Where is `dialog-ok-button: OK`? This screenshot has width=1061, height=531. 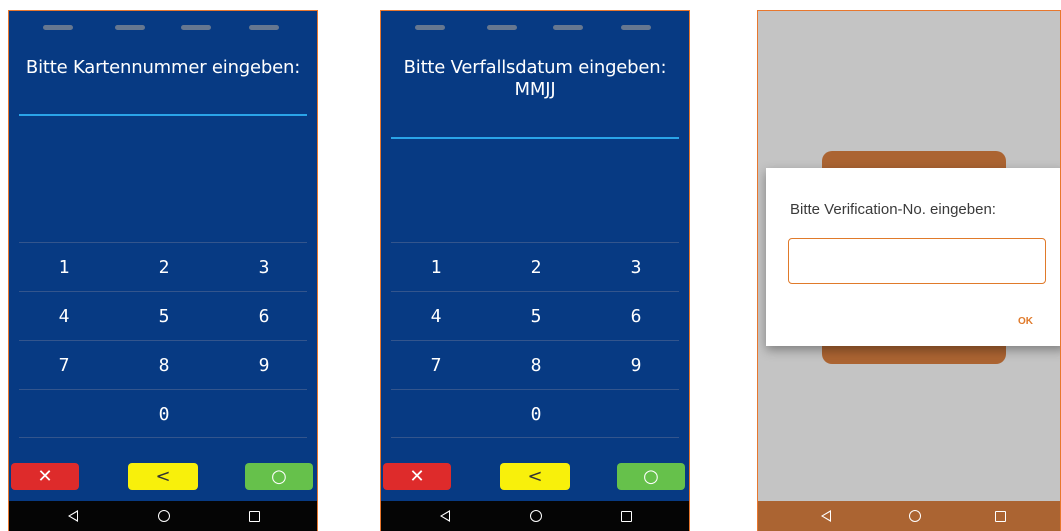
dialog-ok-button: OK is located at coordinates (1025, 321).